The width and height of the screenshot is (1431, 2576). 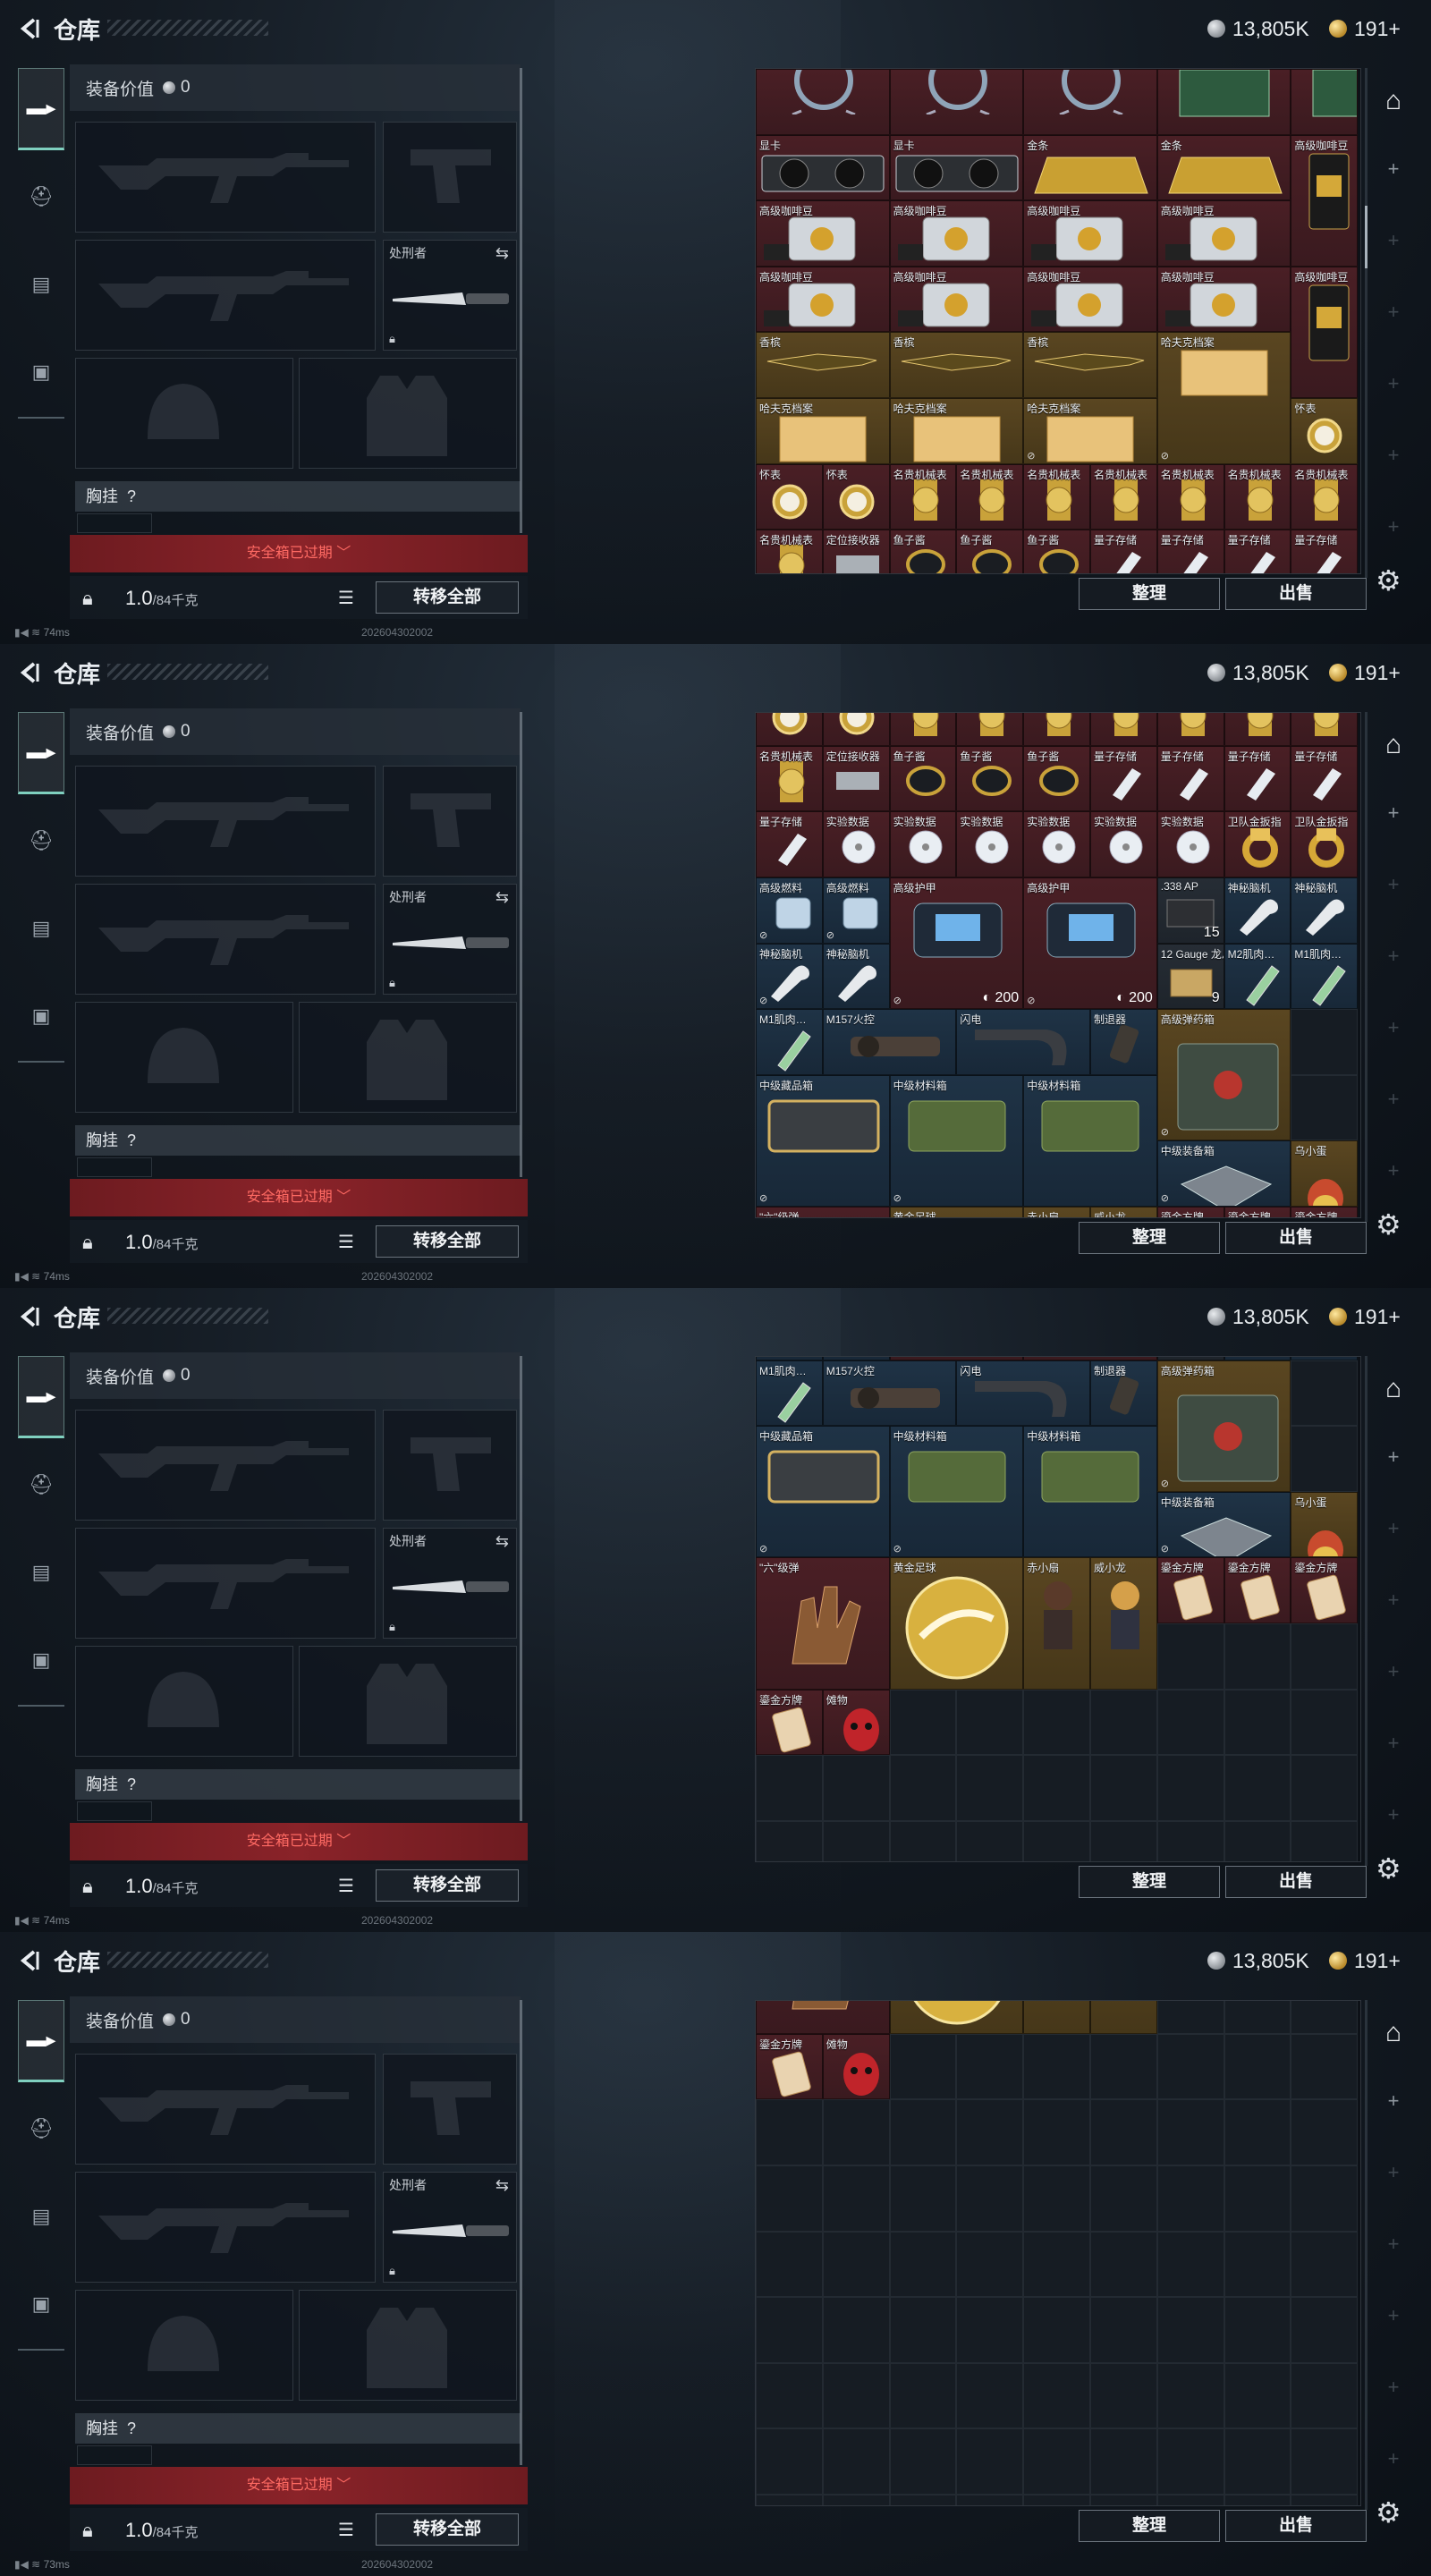 I want to click on sell-button: 出售, so click(x=1296, y=594).